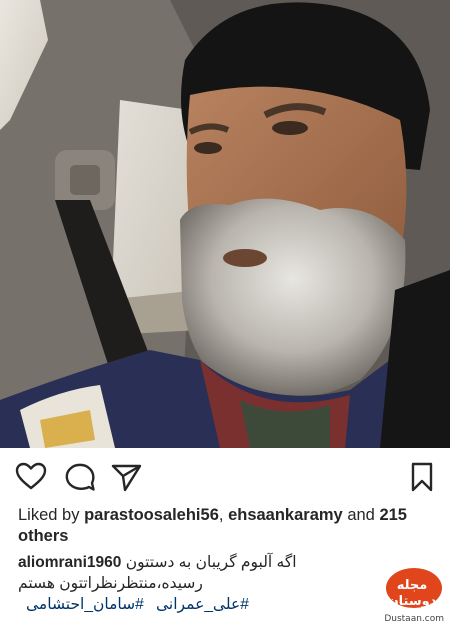  Describe the element at coordinates (49, 515) in the screenshot. I see `likes-prefix: Liked by` at that location.